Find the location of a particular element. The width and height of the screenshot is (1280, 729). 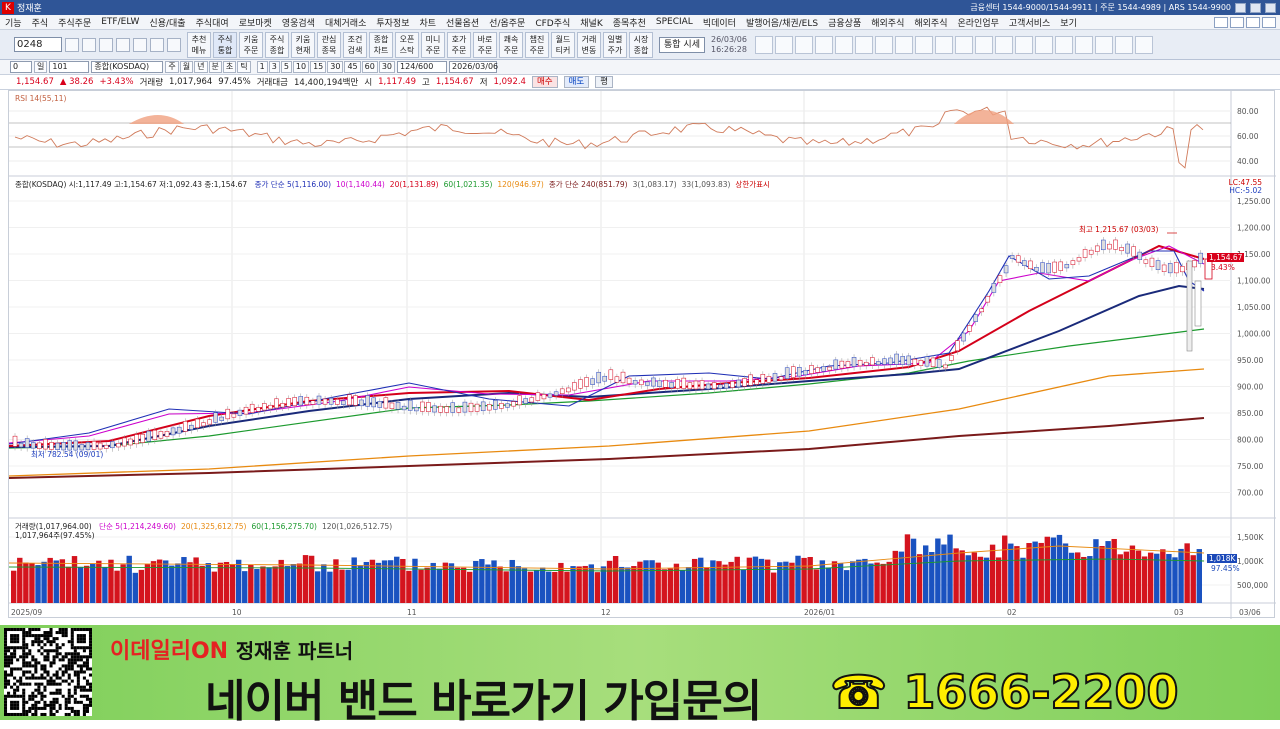

layout-3-icon is located at coordinates (1253, 22).